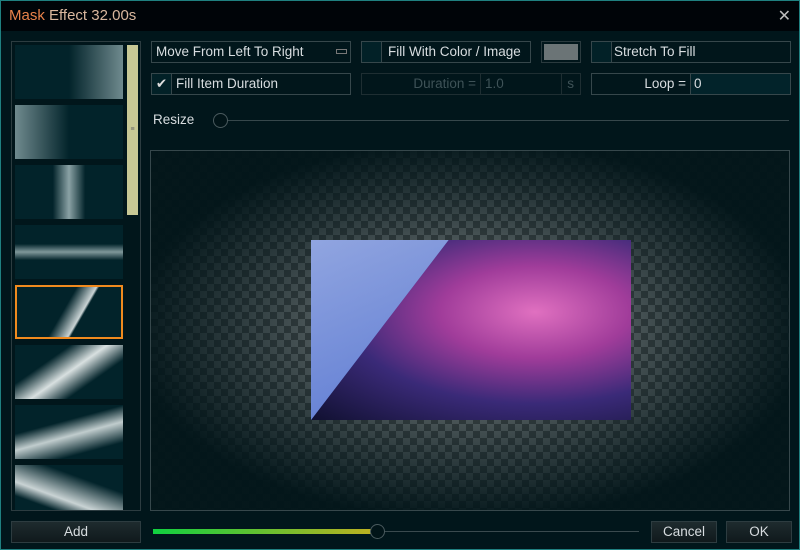  Describe the element at coordinates (132, 130) in the screenshot. I see `scrollbar-thumb: ≡` at that location.